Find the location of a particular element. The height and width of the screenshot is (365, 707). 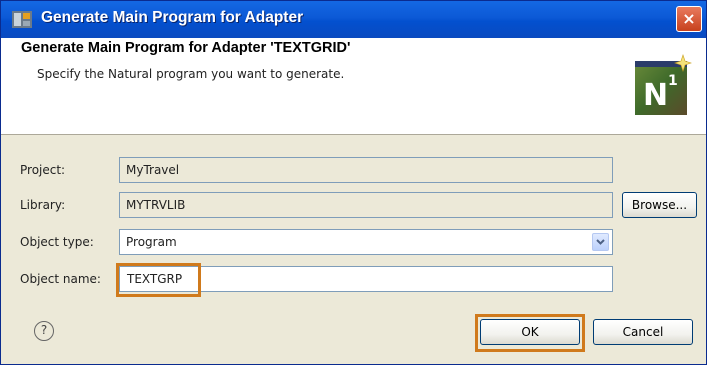

project-field: MyTravel is located at coordinates (366, 170).